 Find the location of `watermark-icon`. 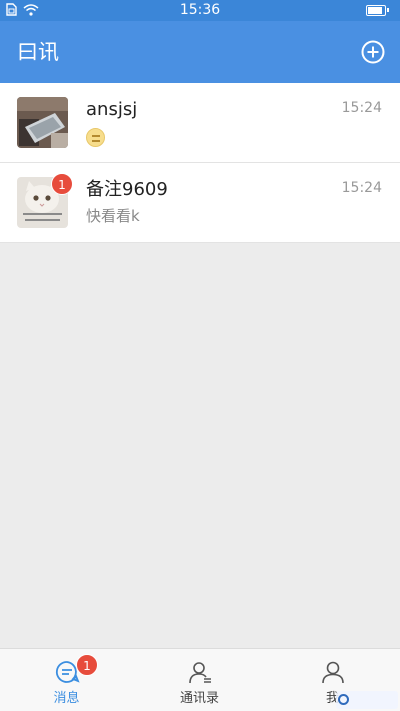

watermark-icon is located at coordinates (343, 699).